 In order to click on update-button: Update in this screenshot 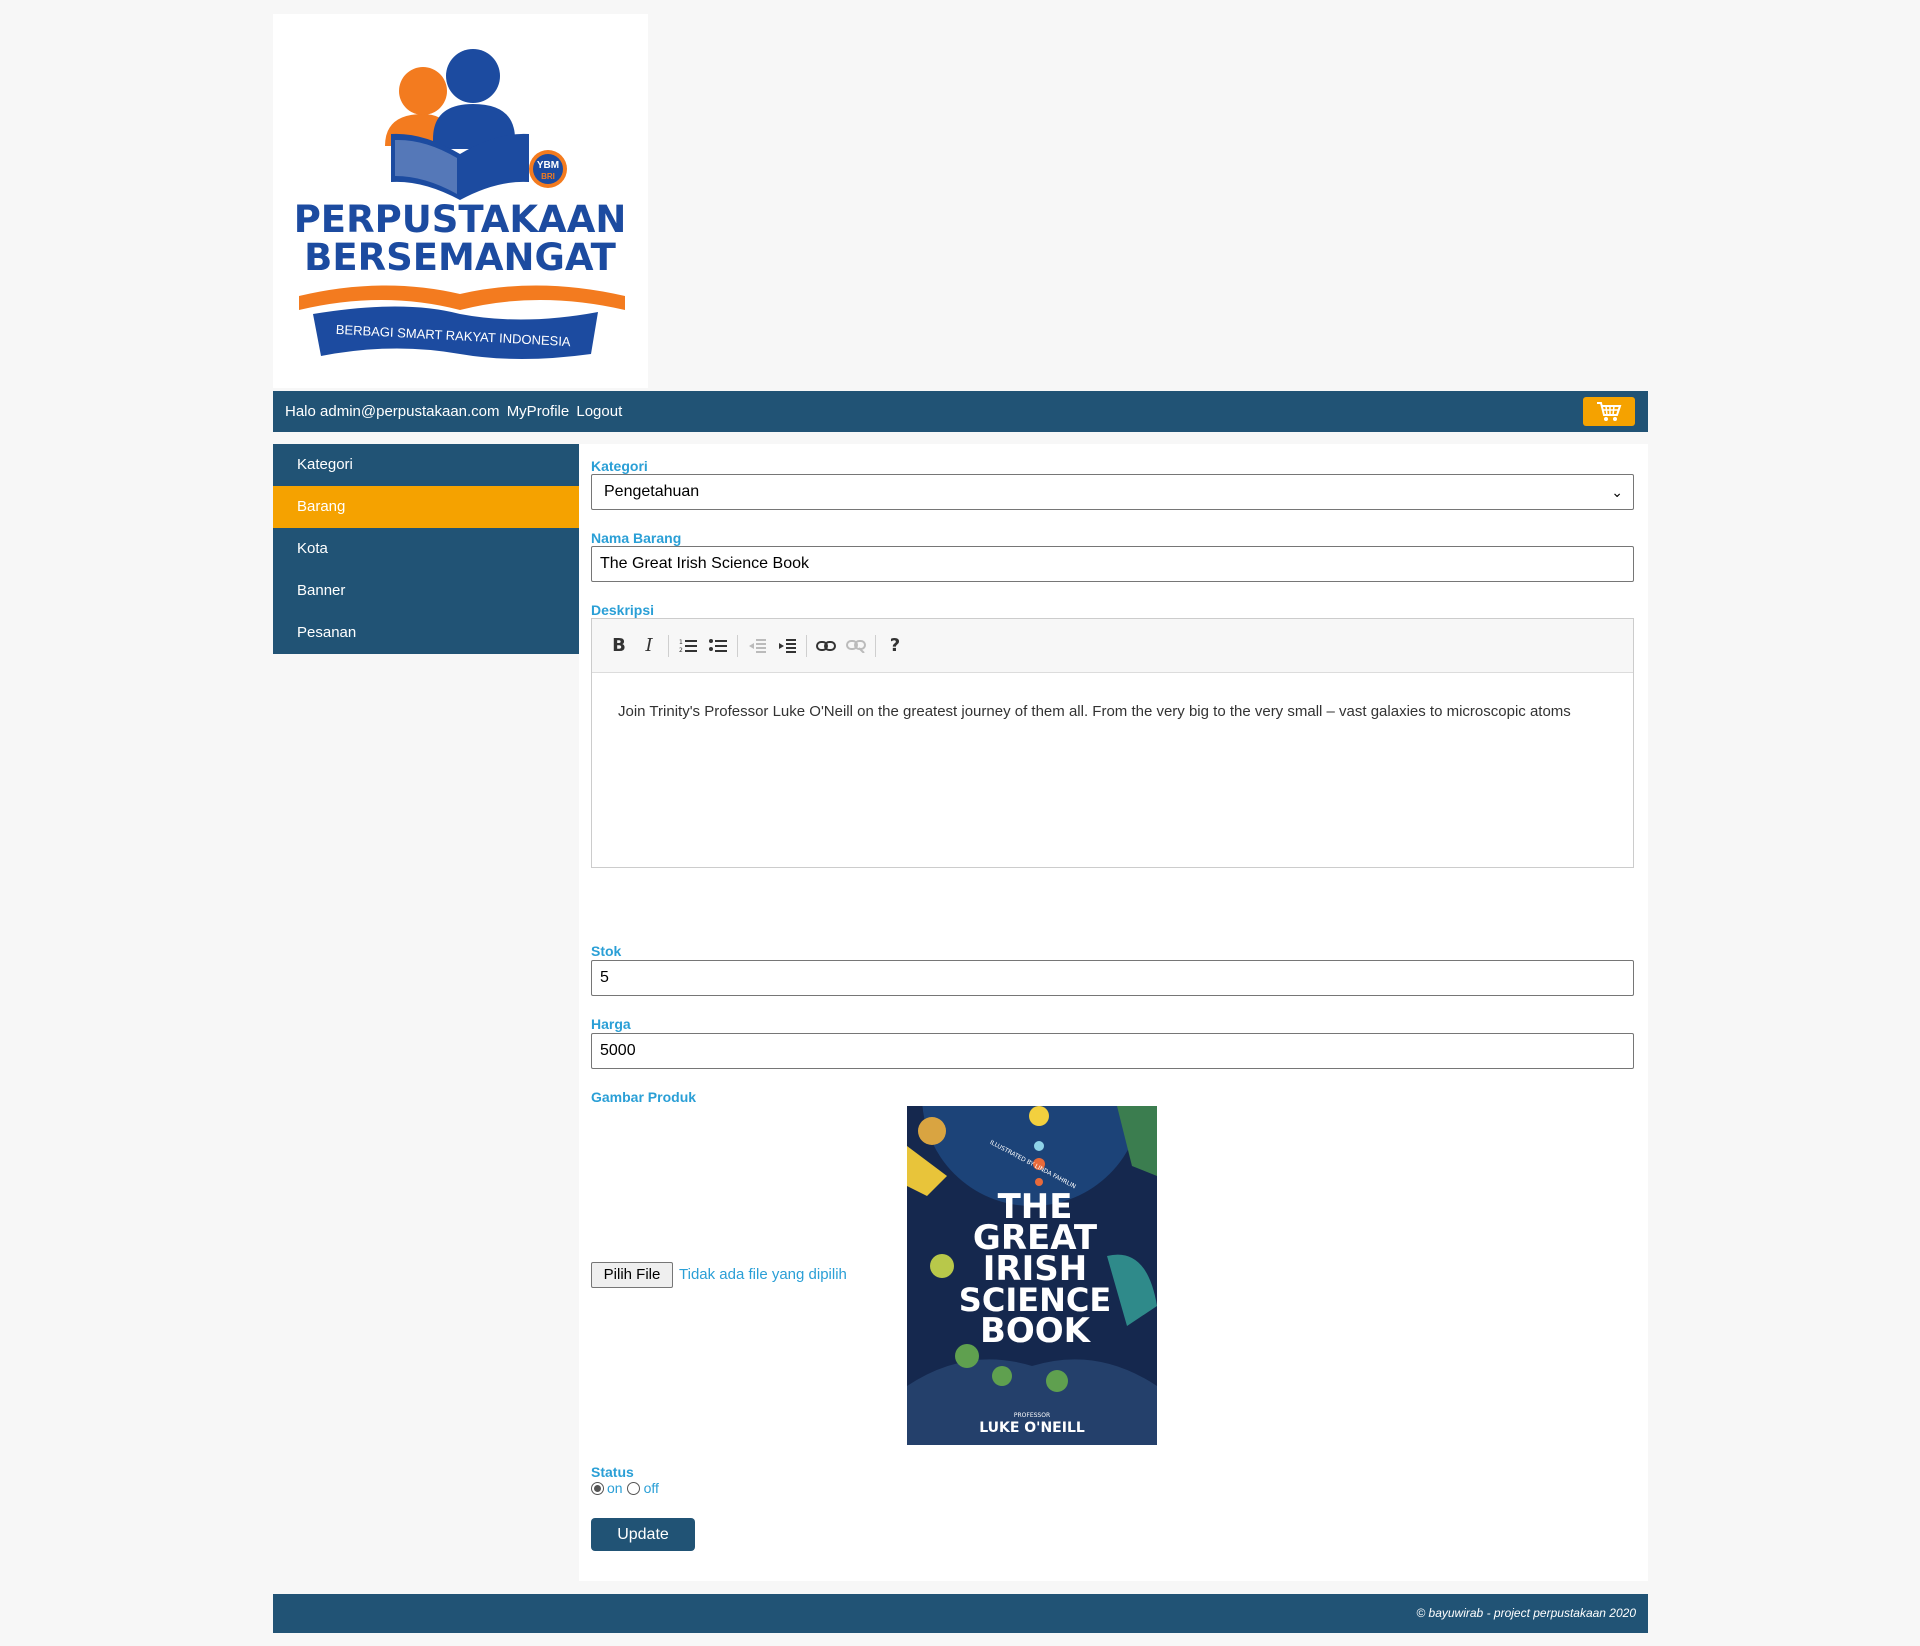, I will do `click(643, 1534)`.